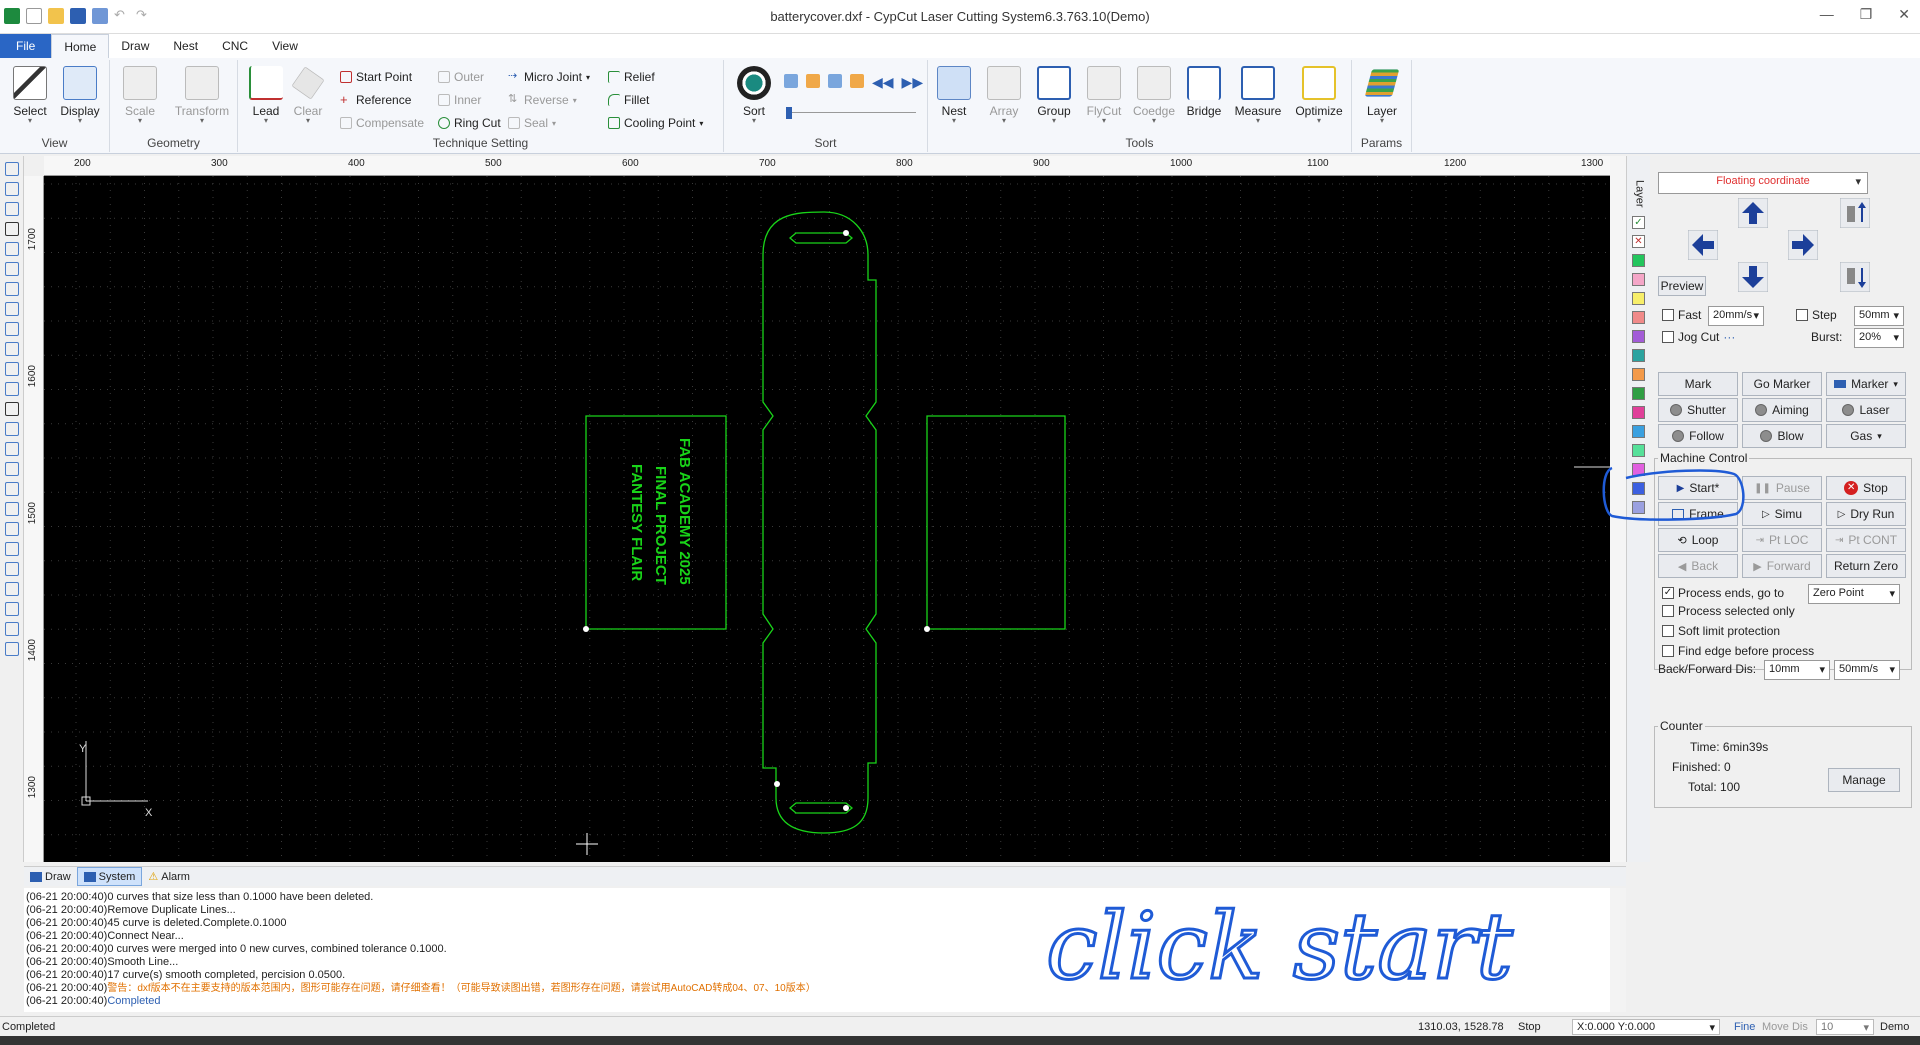 This screenshot has height=1045, width=1920. I want to click on pt-loc-button: ⇥ Pt LOC, so click(1782, 540).